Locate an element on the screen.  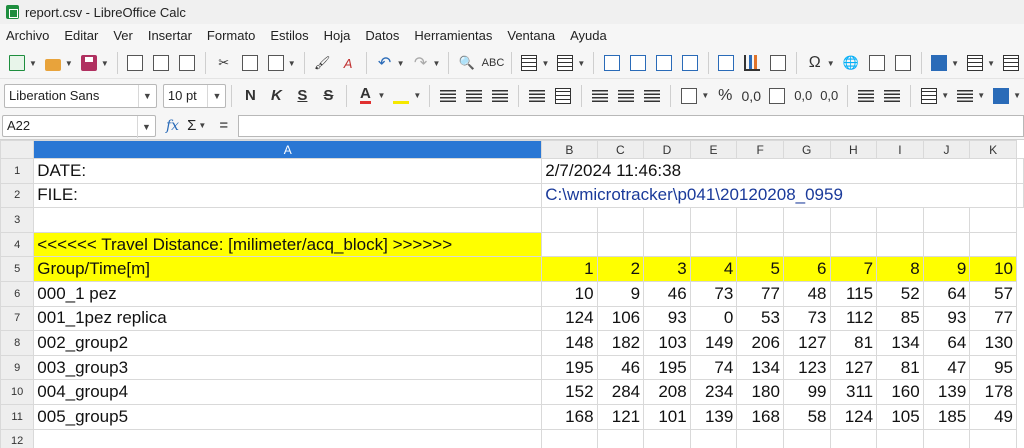
number-format-button: 0,0 is located at coordinates (751, 96).